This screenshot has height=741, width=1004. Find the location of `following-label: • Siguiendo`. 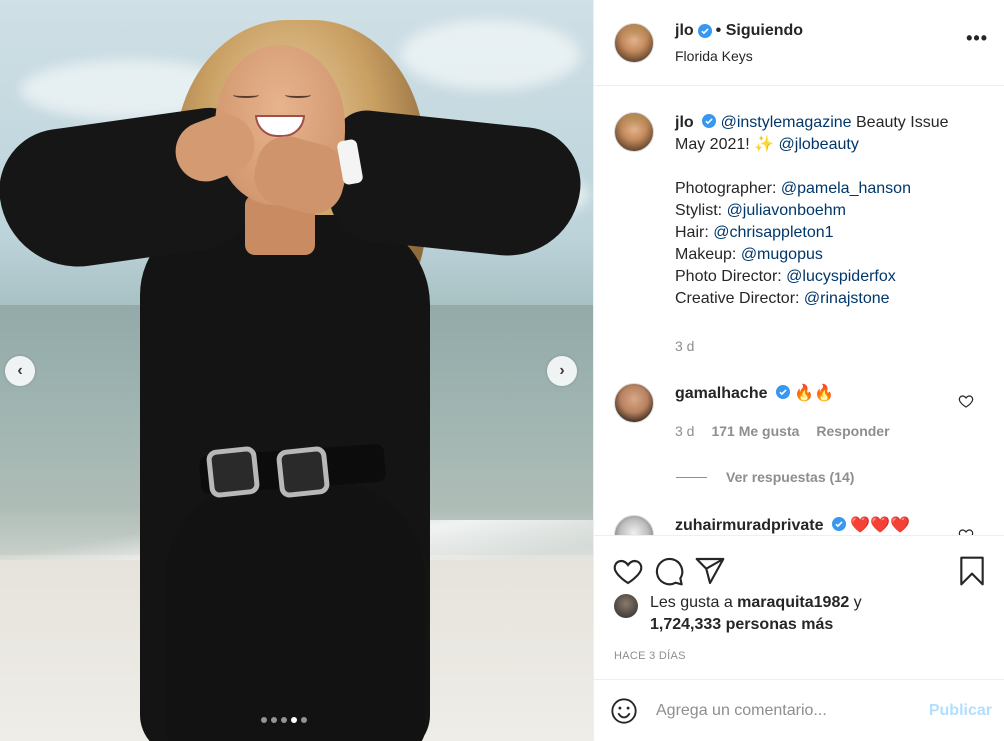

following-label: • Siguiendo is located at coordinates (759, 31).